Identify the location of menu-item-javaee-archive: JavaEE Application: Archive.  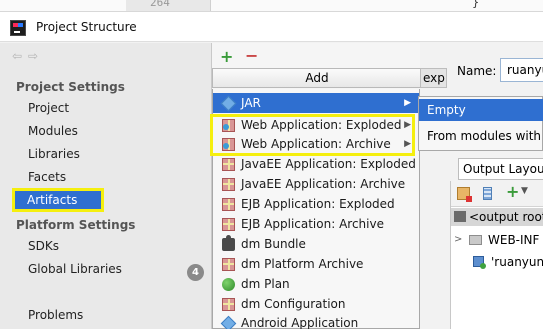
(316, 184).